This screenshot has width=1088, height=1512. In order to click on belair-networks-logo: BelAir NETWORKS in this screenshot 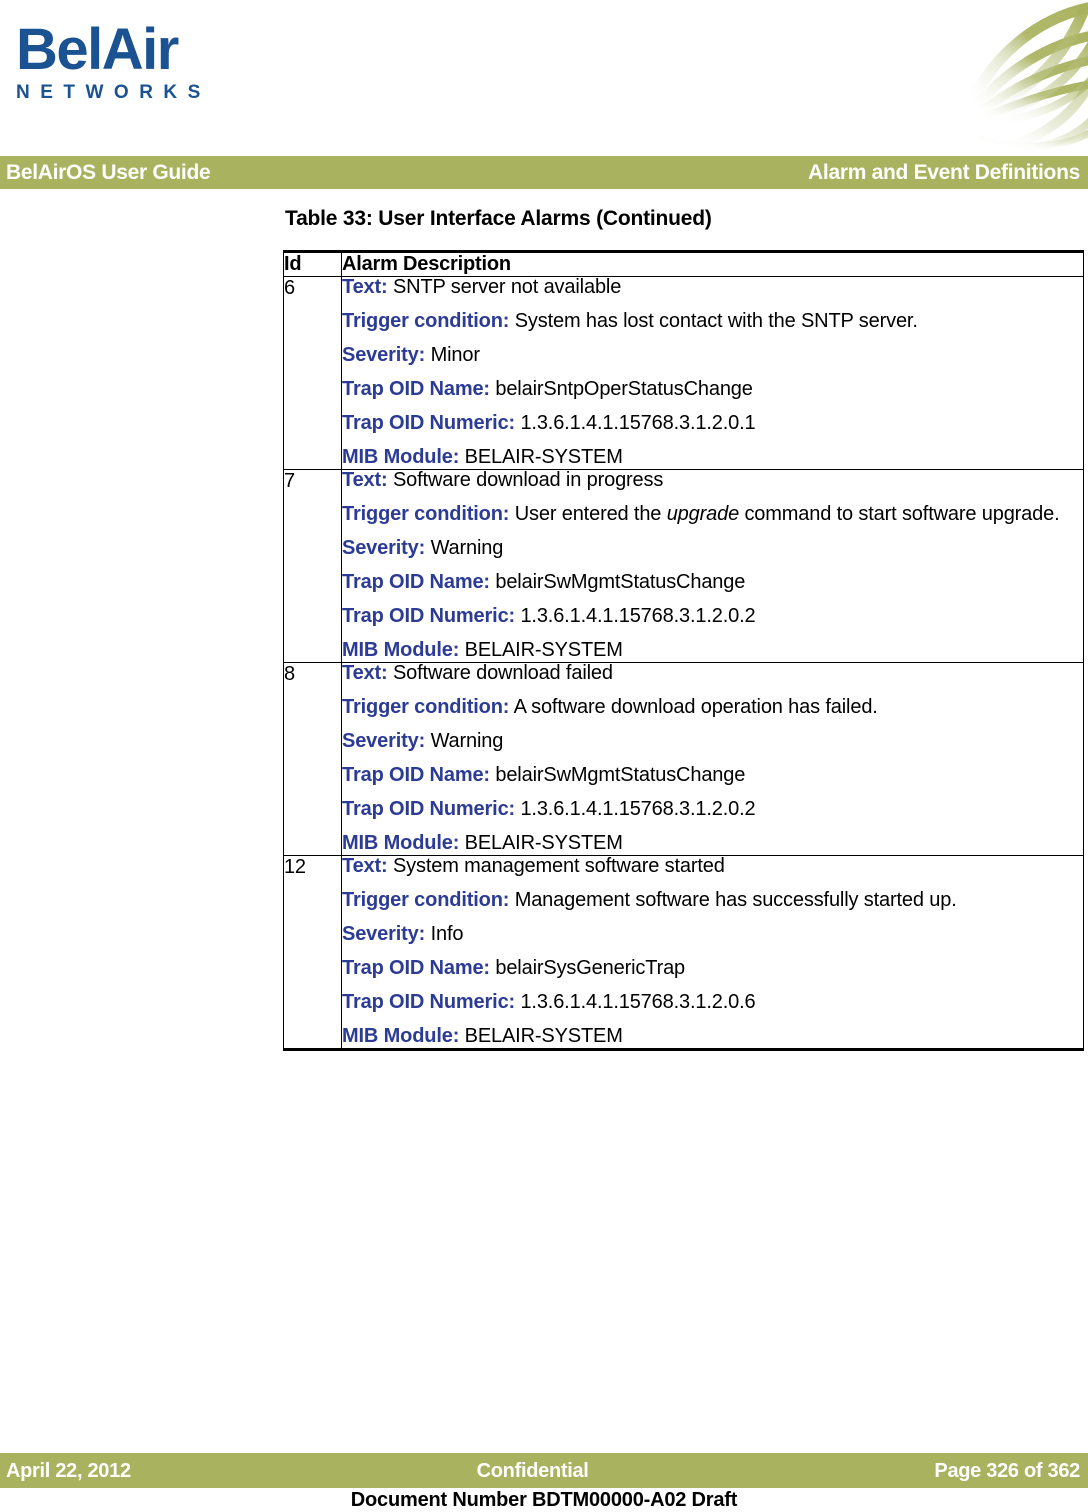, I will do `click(166, 60)`.